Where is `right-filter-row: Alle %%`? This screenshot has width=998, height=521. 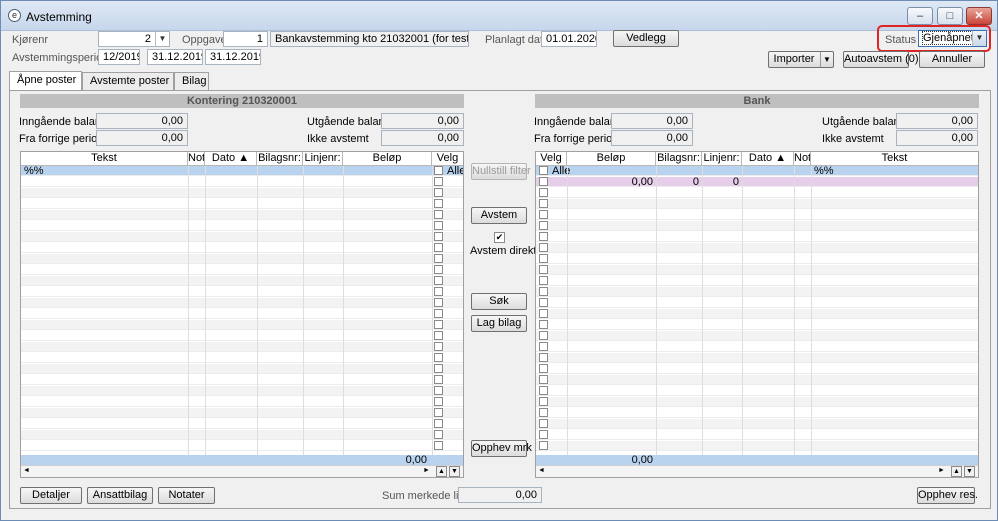 right-filter-row: Alle %% is located at coordinates (757, 171).